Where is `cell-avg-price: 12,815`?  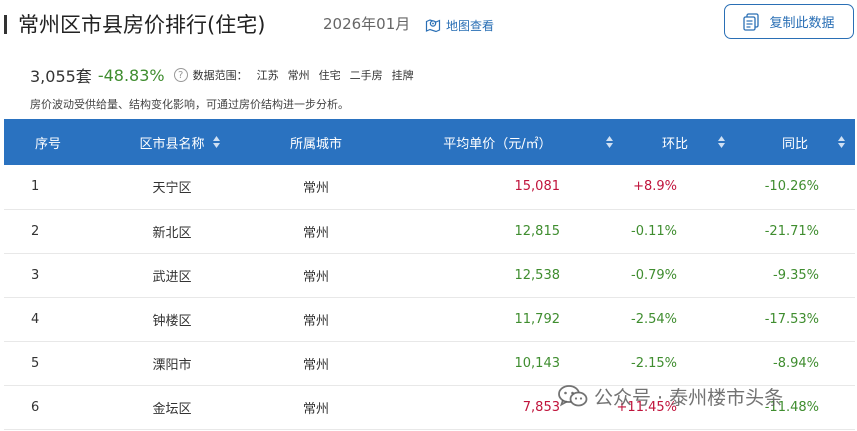 cell-avg-price: 12,815 is located at coordinates (537, 231).